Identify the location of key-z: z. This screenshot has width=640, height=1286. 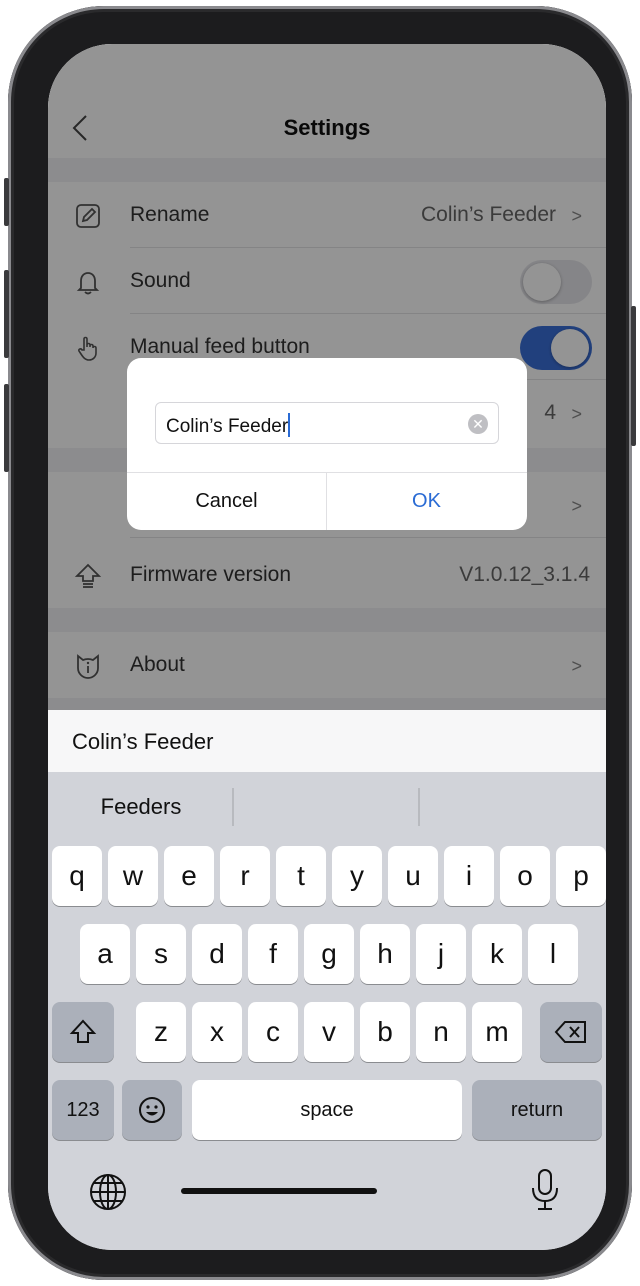
(161, 1032).